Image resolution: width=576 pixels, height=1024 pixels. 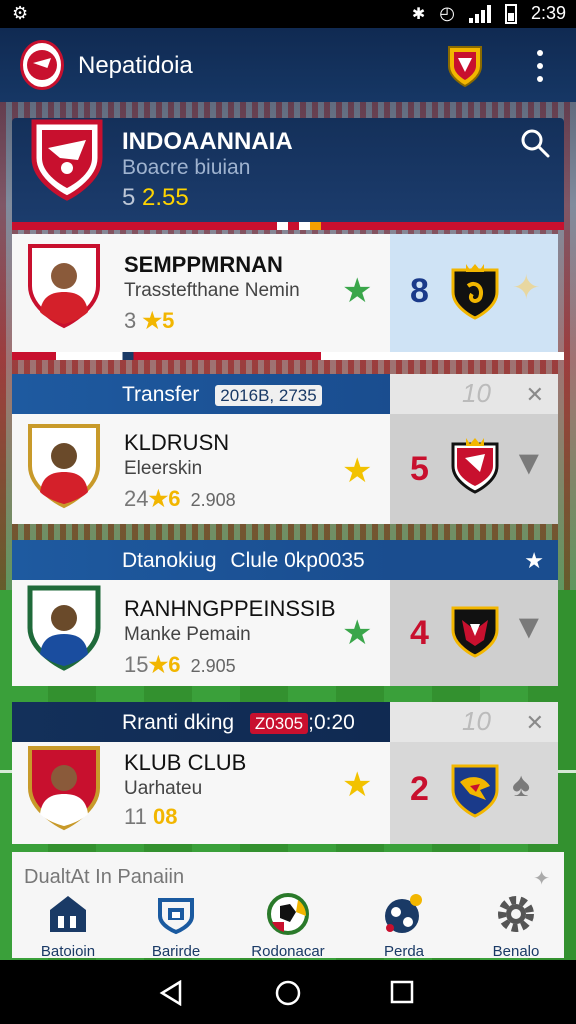 What do you see at coordinates (521, 785) in the screenshot?
I see `trophy-icon: ♠` at bounding box center [521, 785].